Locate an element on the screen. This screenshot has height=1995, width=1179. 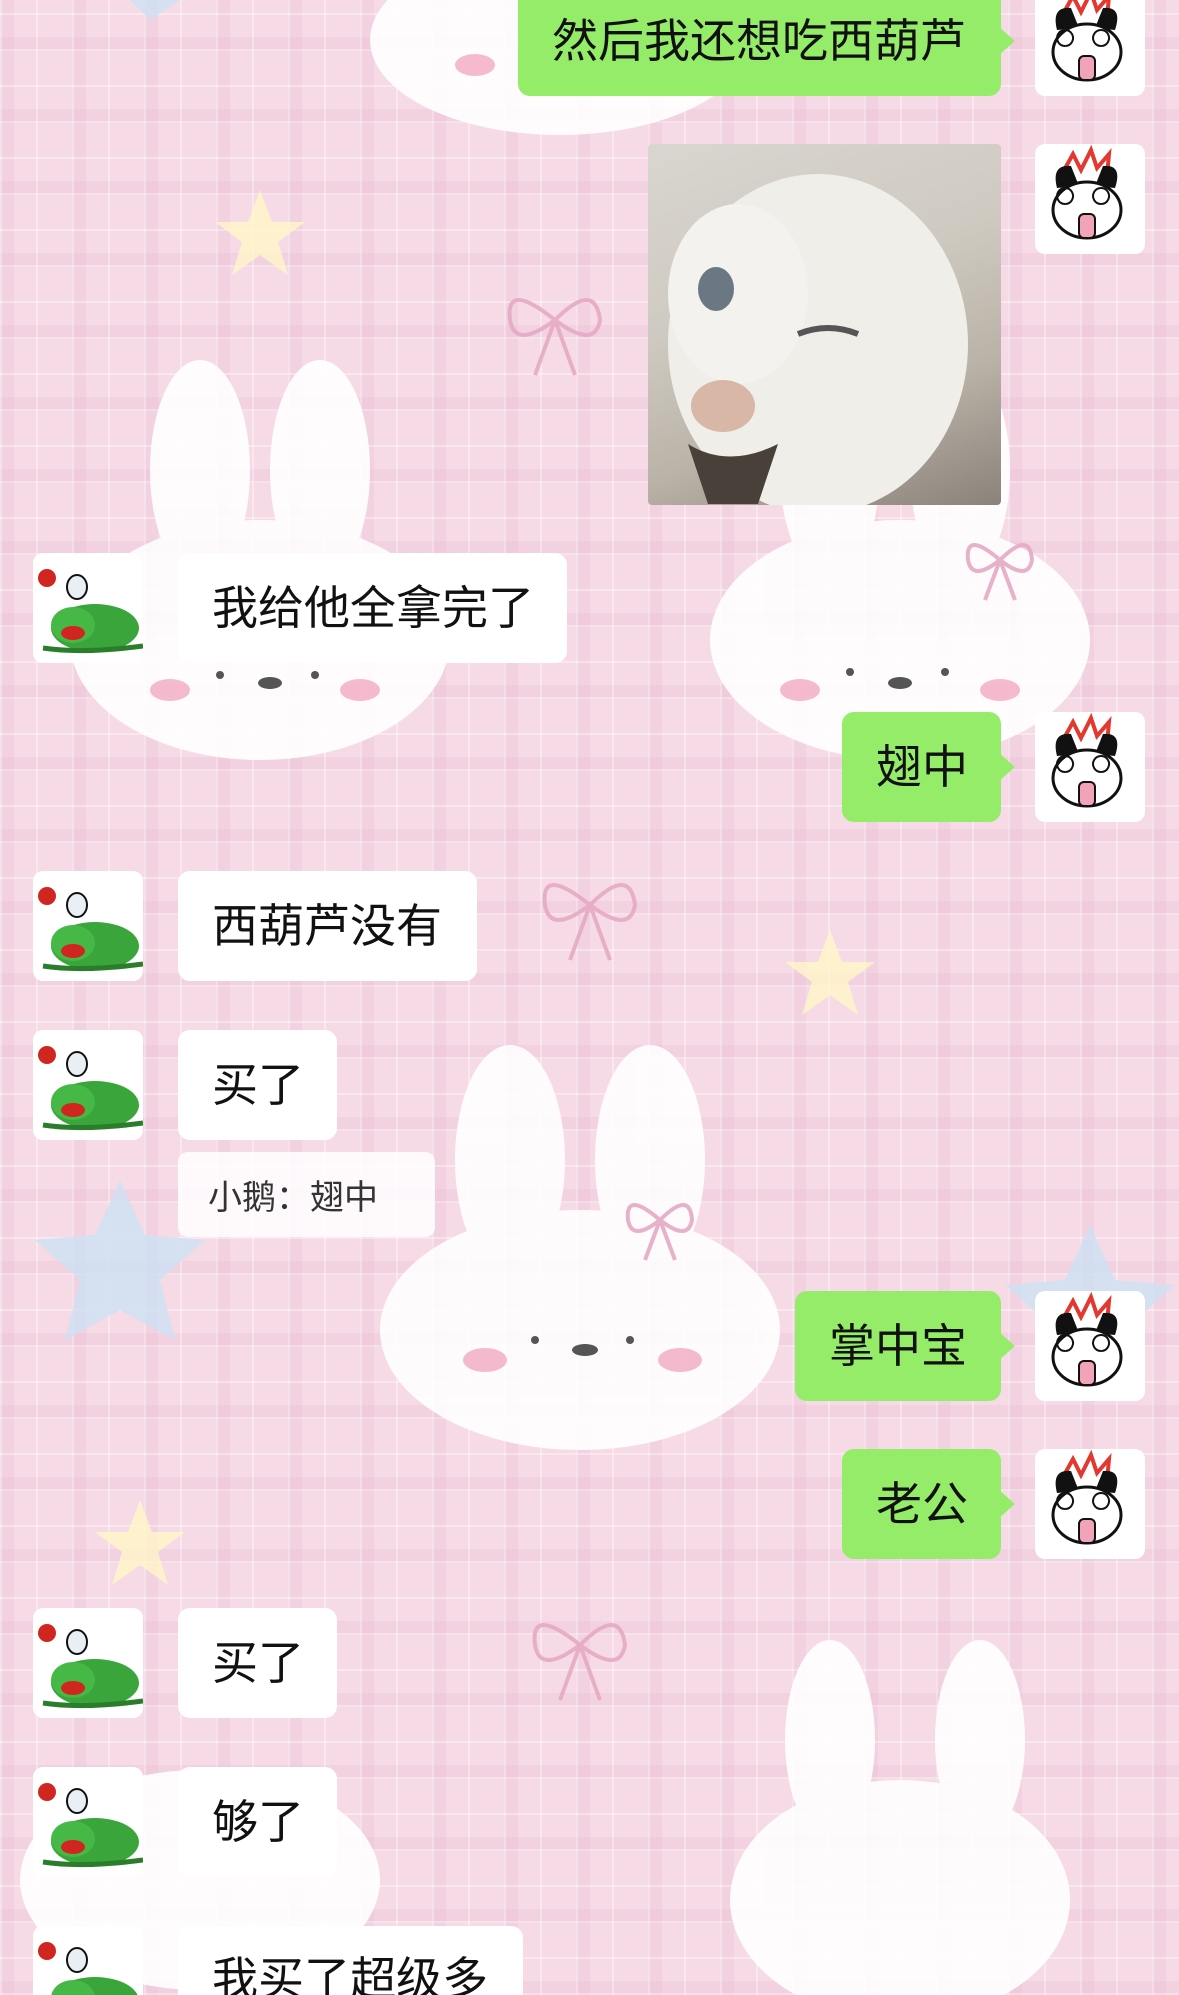
message-bubble: 够了 is located at coordinates (257, 1822).